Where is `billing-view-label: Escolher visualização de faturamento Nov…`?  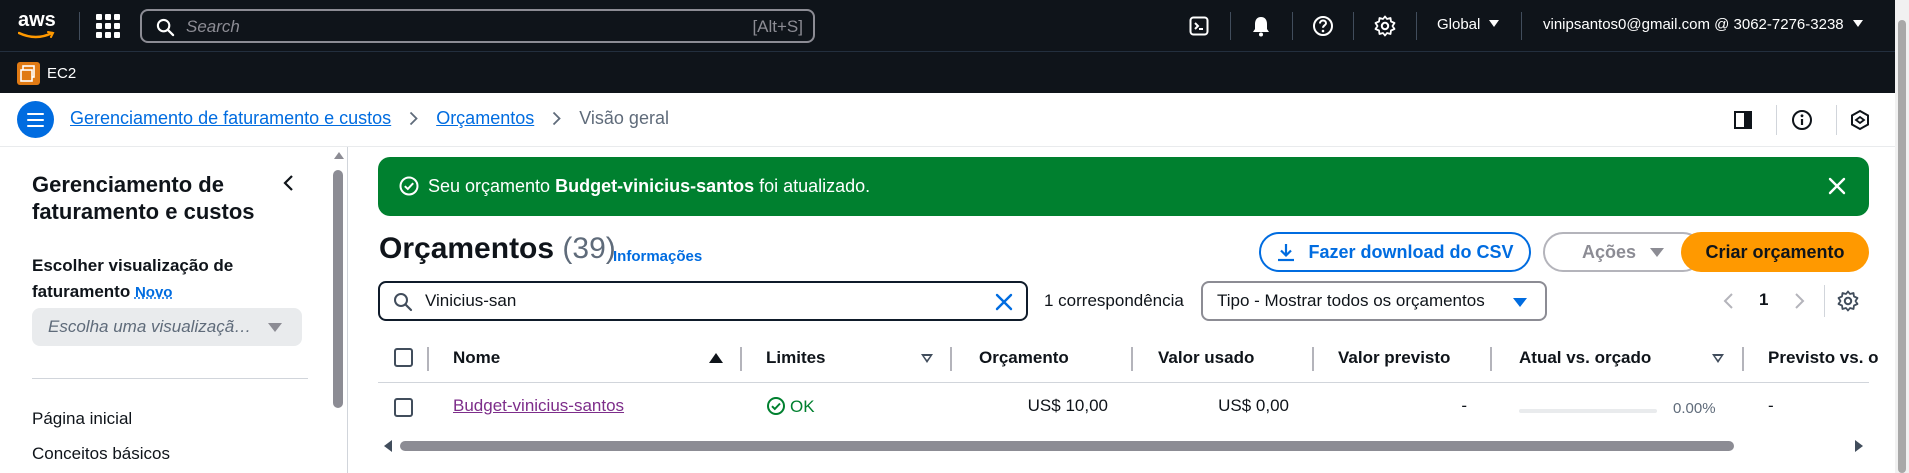
billing-view-label: Escolher visualização de faturamento Nov… is located at coordinates (162, 279).